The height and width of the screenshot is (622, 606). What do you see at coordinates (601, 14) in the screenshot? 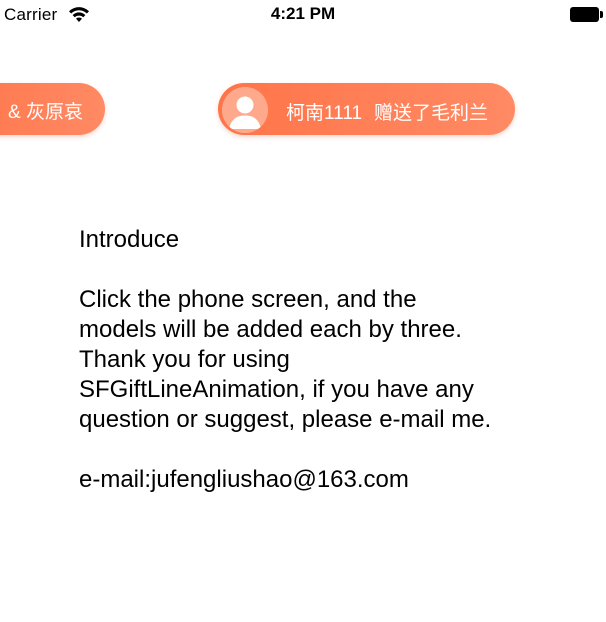
I see `battery-tip` at bounding box center [601, 14].